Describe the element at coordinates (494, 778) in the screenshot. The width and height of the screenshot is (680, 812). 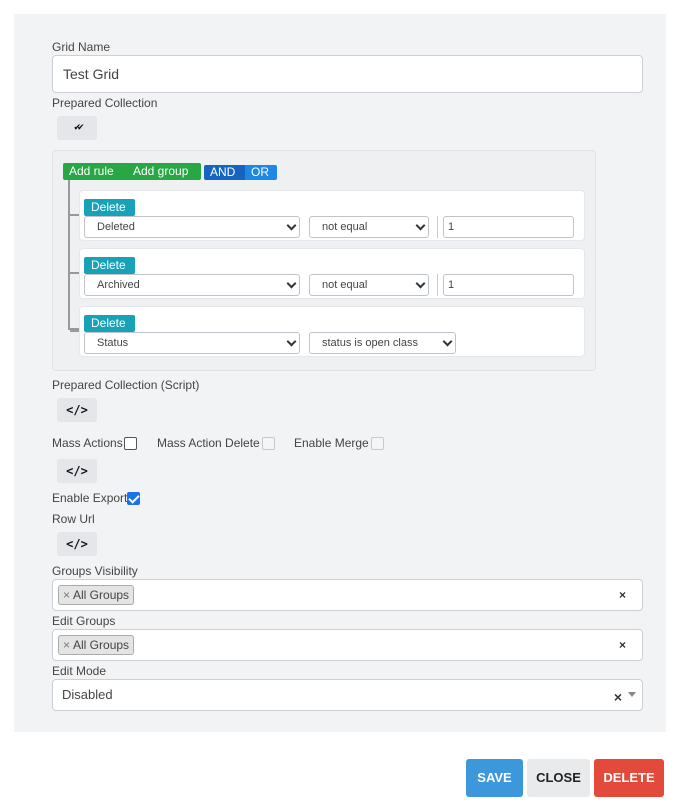
I see `save-button: SAVE` at that location.